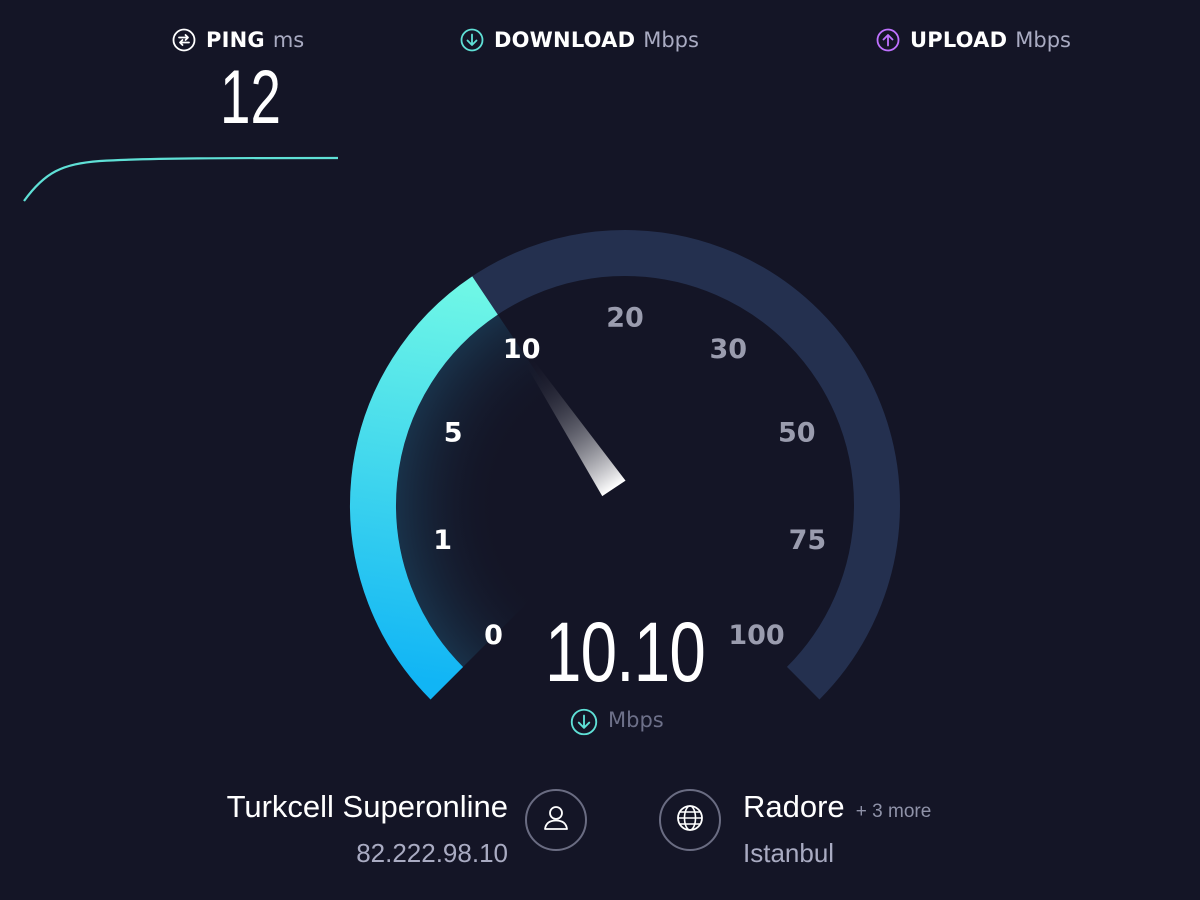 The width and height of the screenshot is (1200, 900). I want to click on server-name: Radore, so click(794, 806).